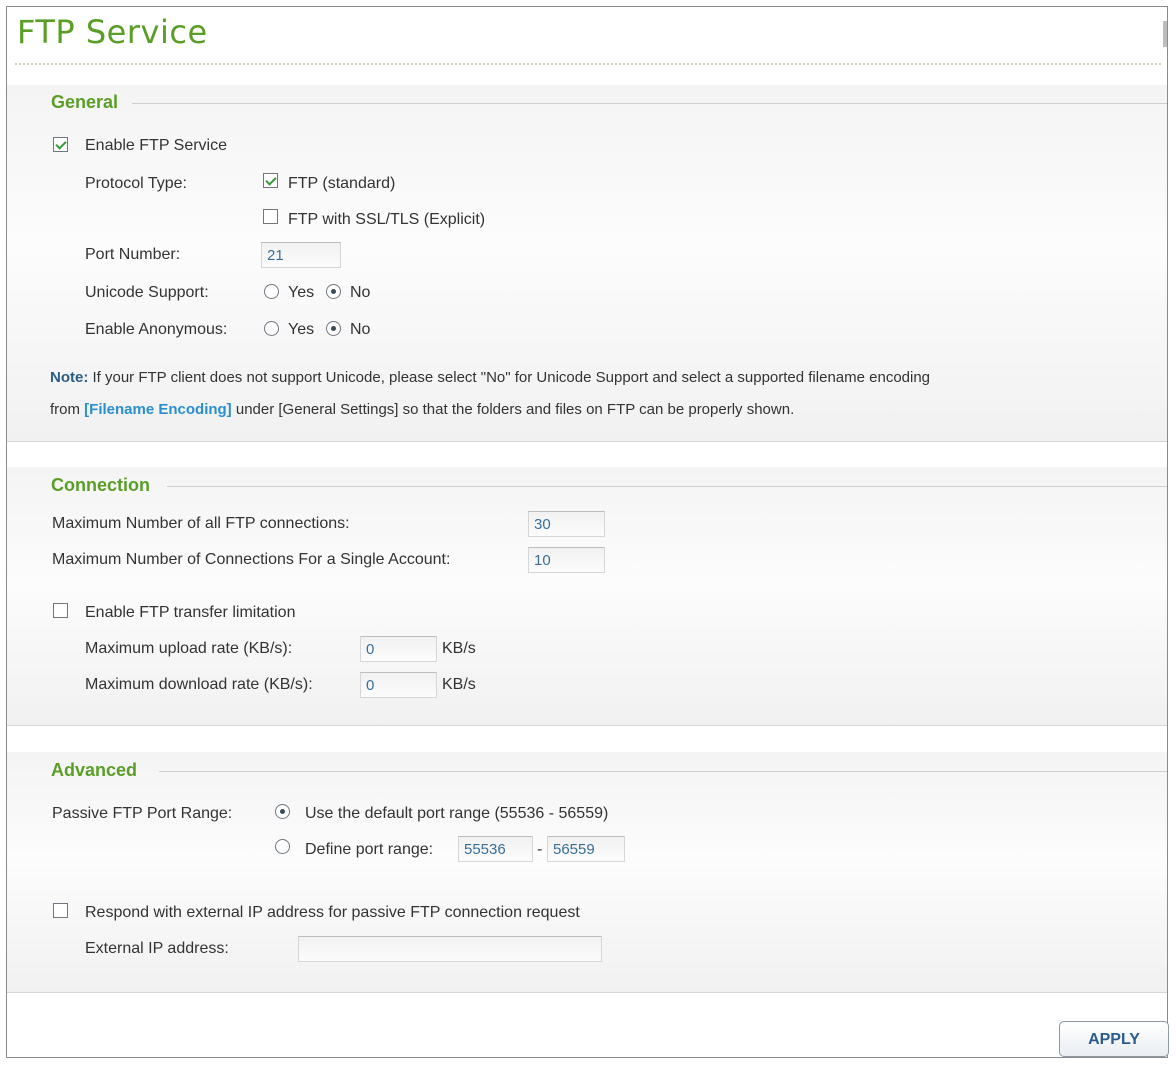  What do you see at coordinates (156, 329) in the screenshot?
I see `enable-anonymous-label: Enable Anonymous:` at bounding box center [156, 329].